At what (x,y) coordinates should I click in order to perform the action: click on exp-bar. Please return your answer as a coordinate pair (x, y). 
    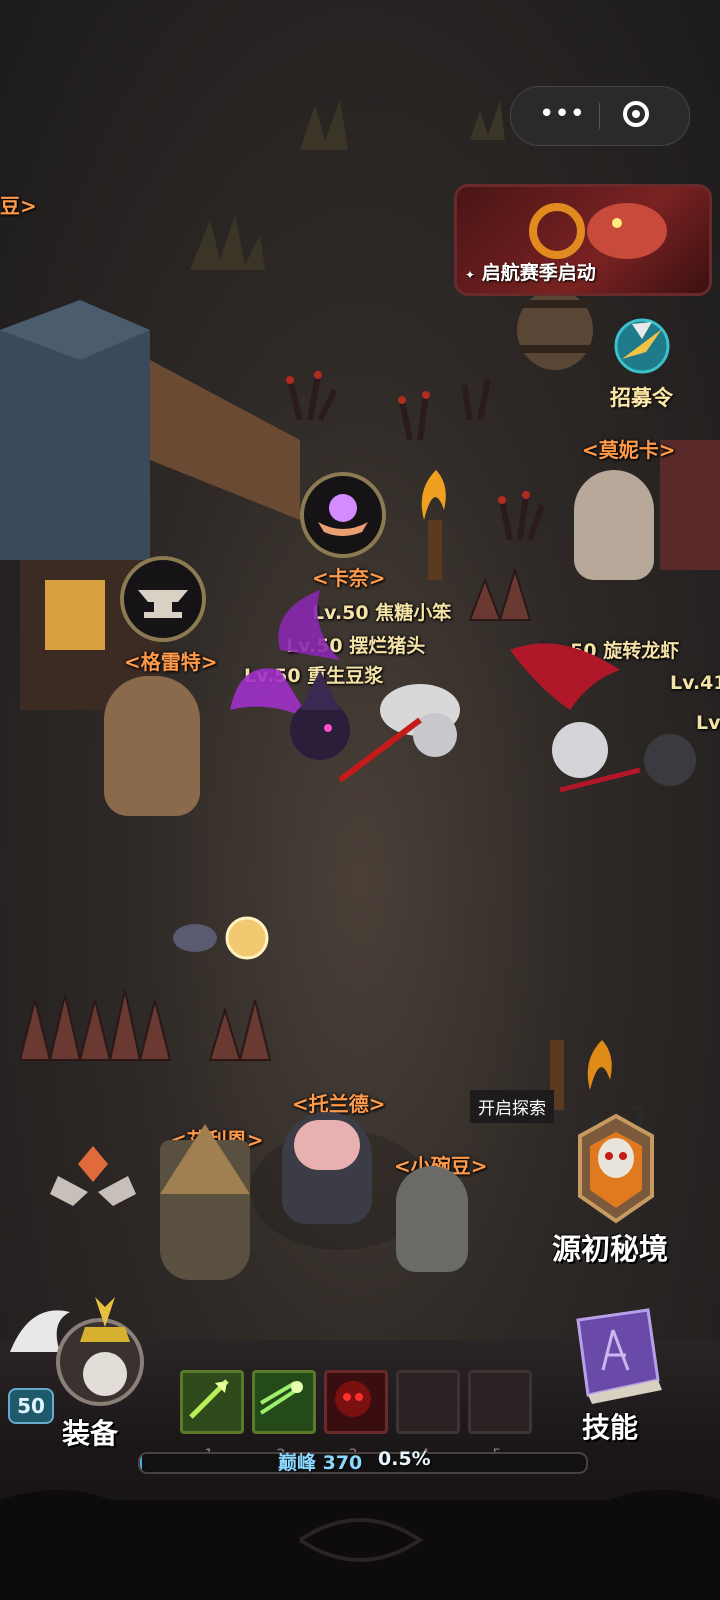
    Looking at the image, I should click on (363, 1463).